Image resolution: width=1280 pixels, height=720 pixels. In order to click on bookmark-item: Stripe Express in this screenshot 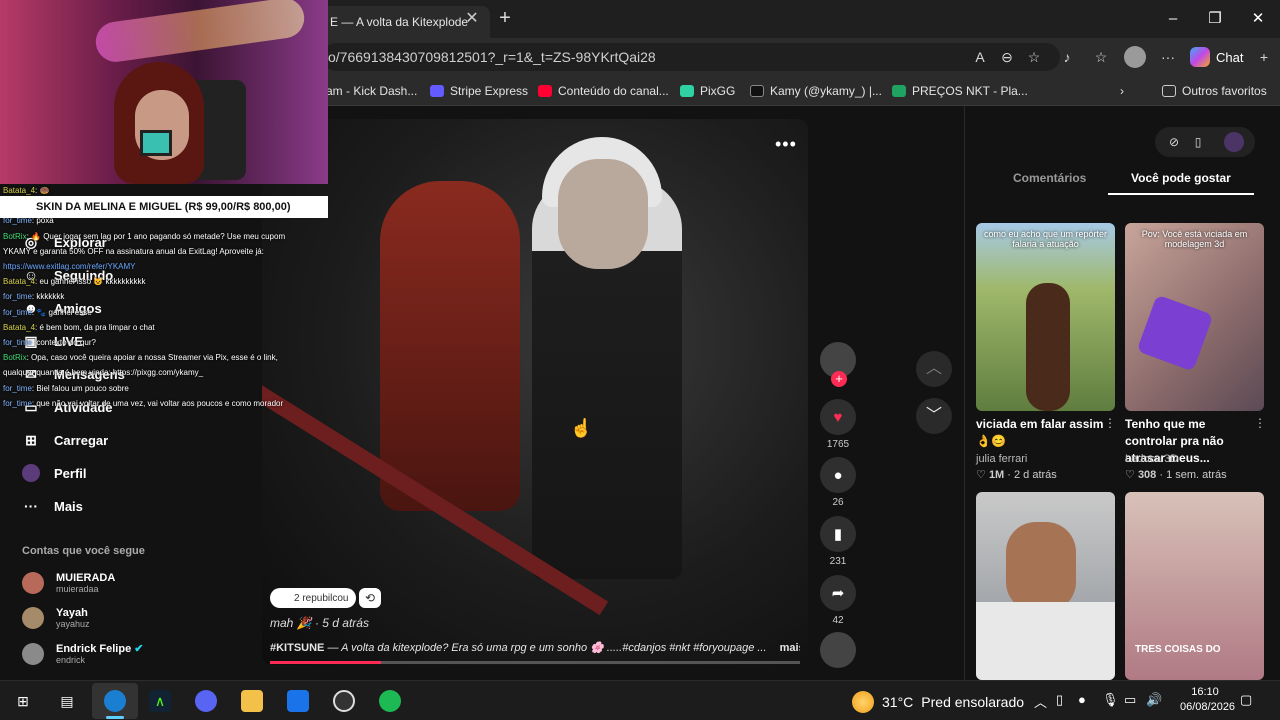, I will do `click(479, 91)`.